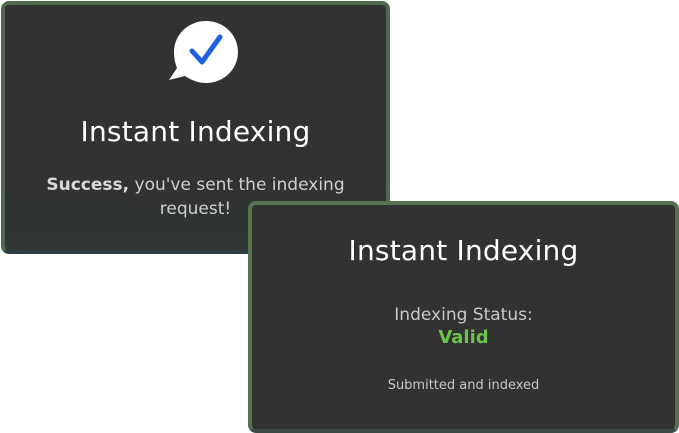 This screenshot has width=679, height=433. I want to click on success-card-title: Instant Indexing, so click(195, 131).